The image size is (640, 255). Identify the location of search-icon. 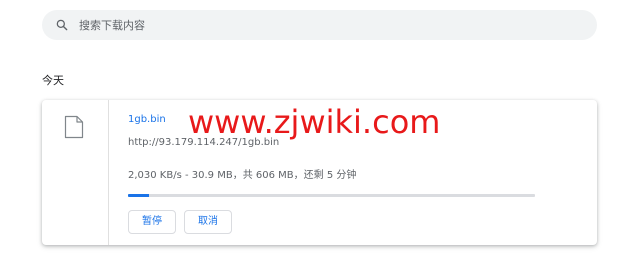
(62, 25).